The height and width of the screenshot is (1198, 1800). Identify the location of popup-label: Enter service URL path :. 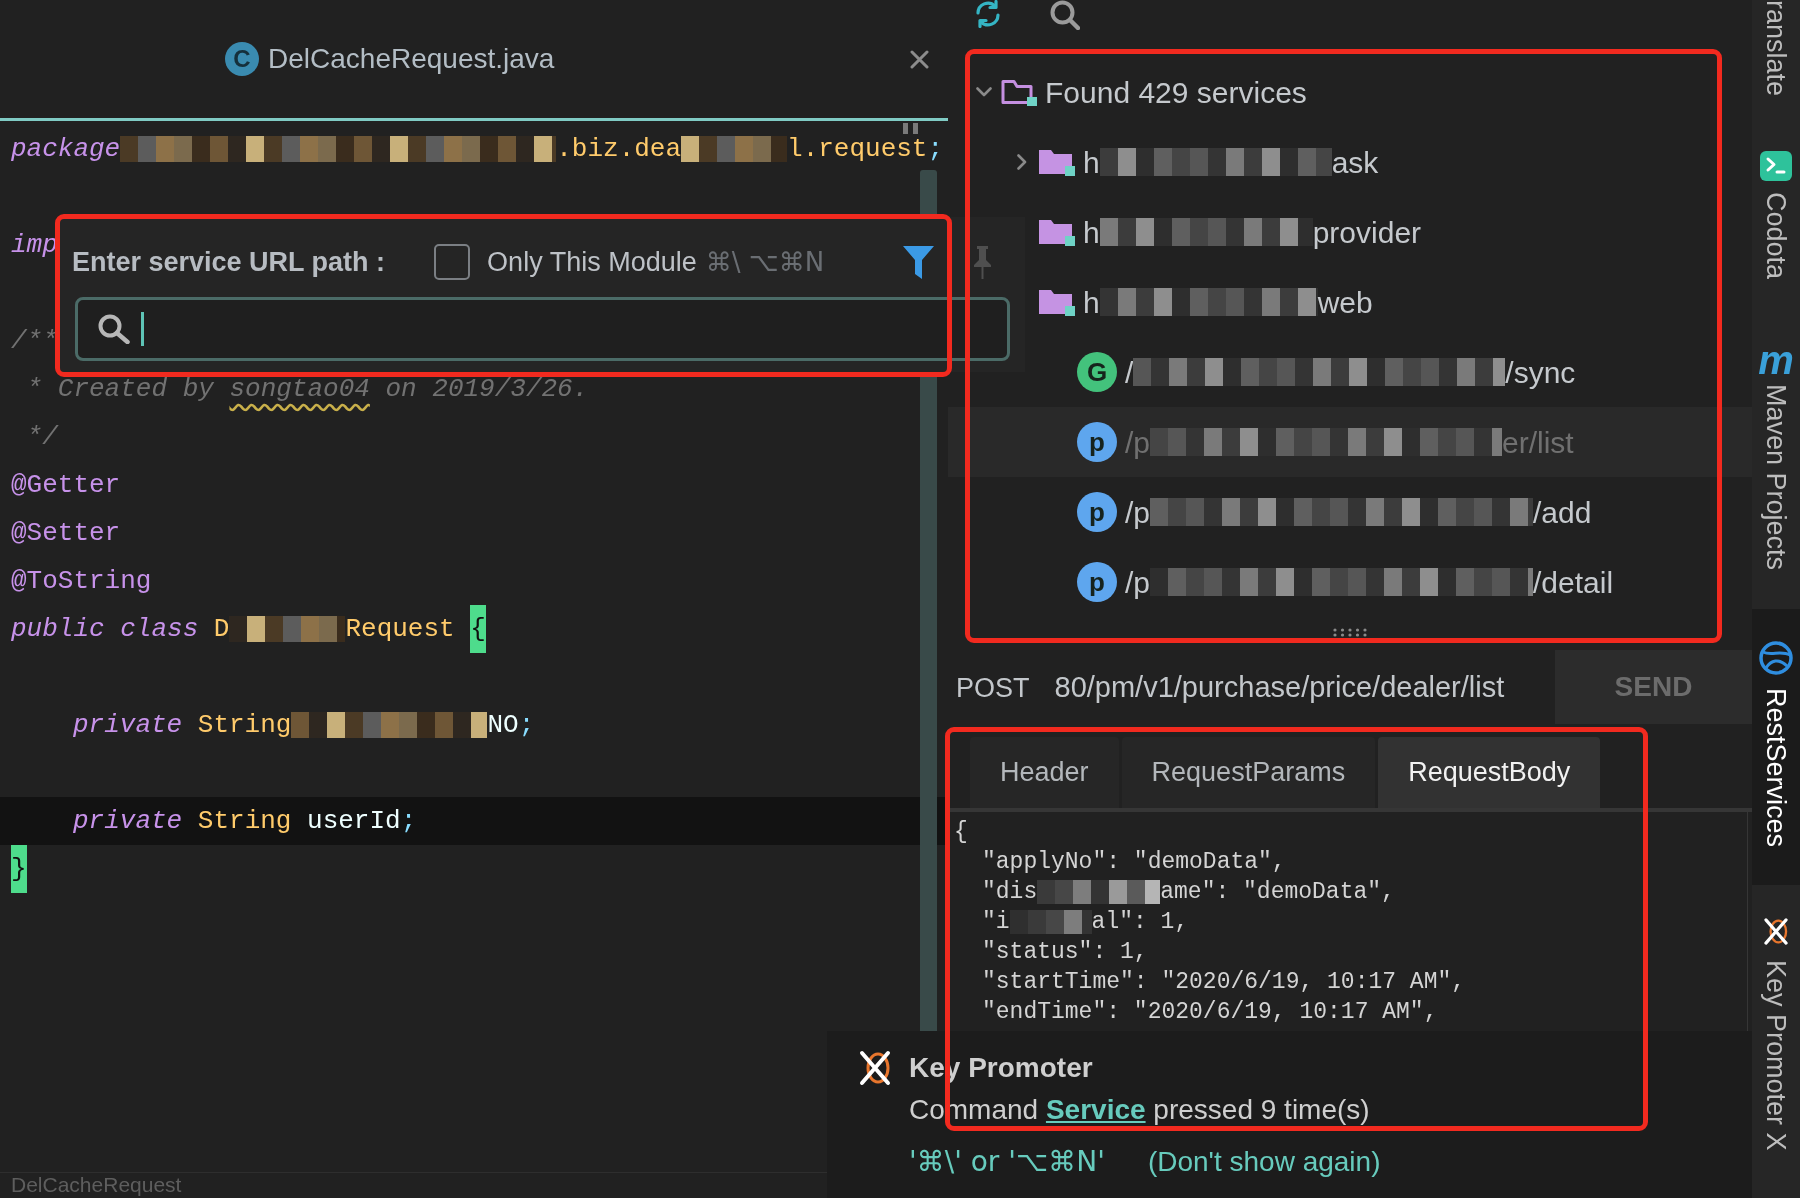
(229, 262).